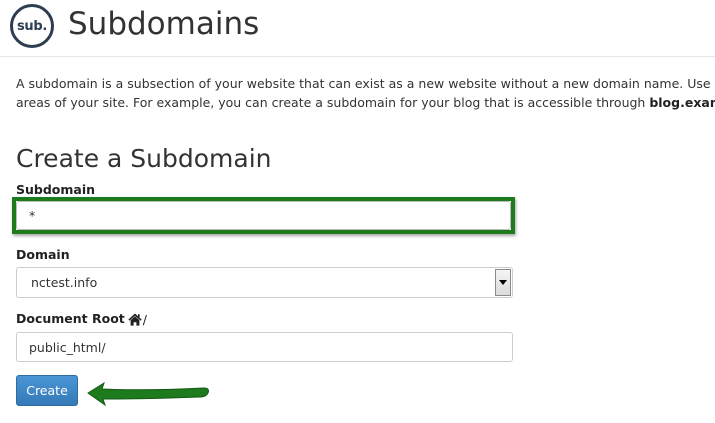  I want to click on page-title: Subdomains, so click(164, 24).